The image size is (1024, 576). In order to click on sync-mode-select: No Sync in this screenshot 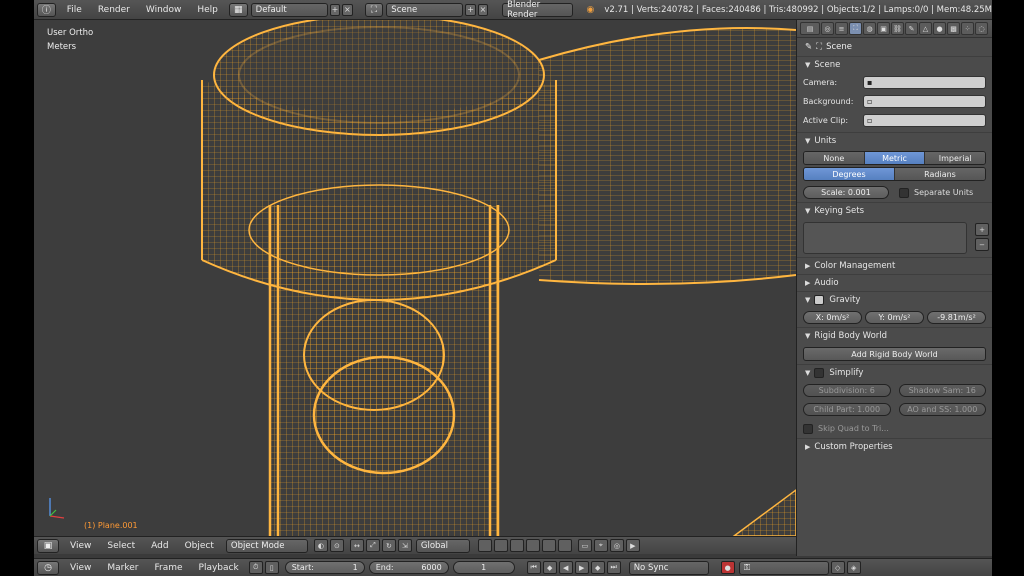, I will do `click(668, 567)`.